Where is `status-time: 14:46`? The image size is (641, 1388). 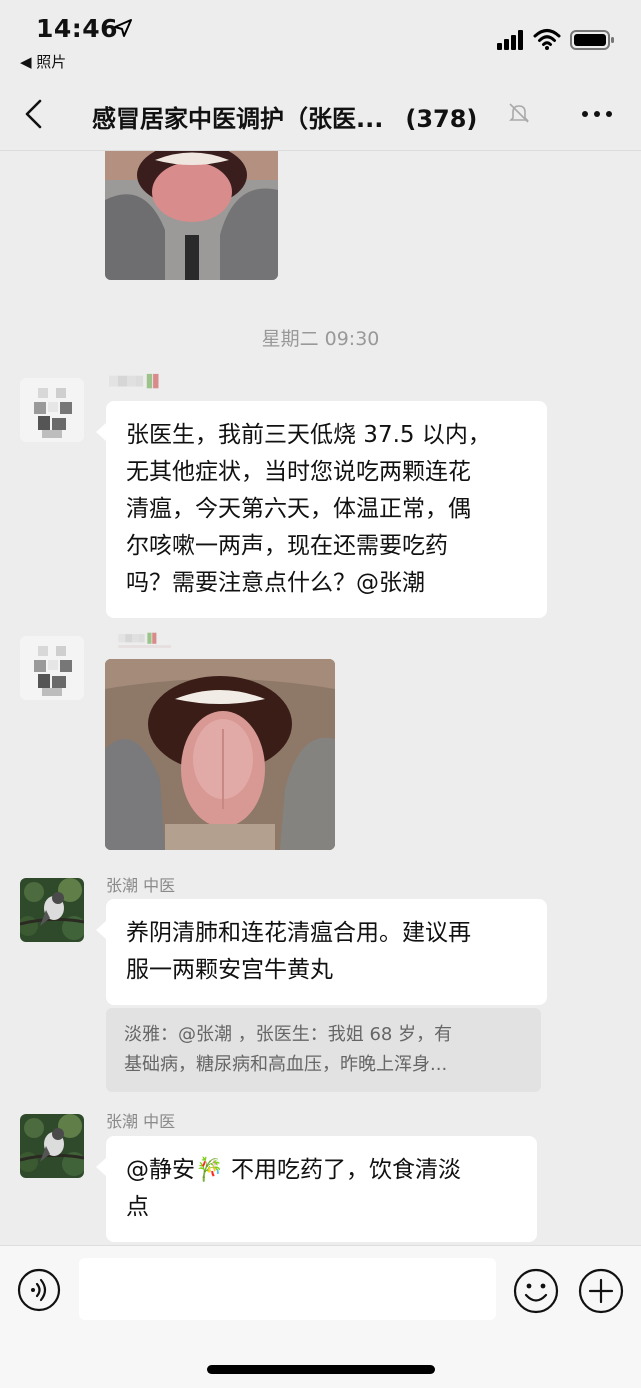 status-time: 14:46 is located at coordinates (77, 28).